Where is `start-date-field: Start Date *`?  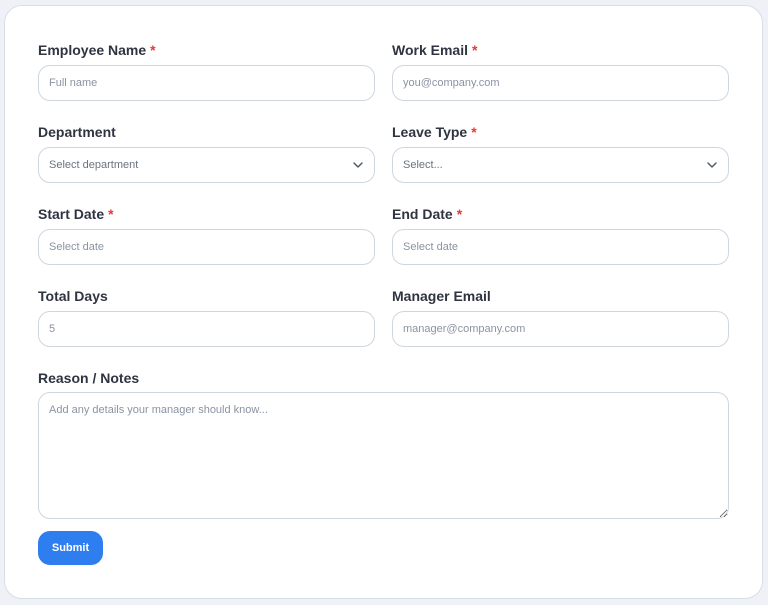 start-date-field: Start Date * is located at coordinates (206, 235).